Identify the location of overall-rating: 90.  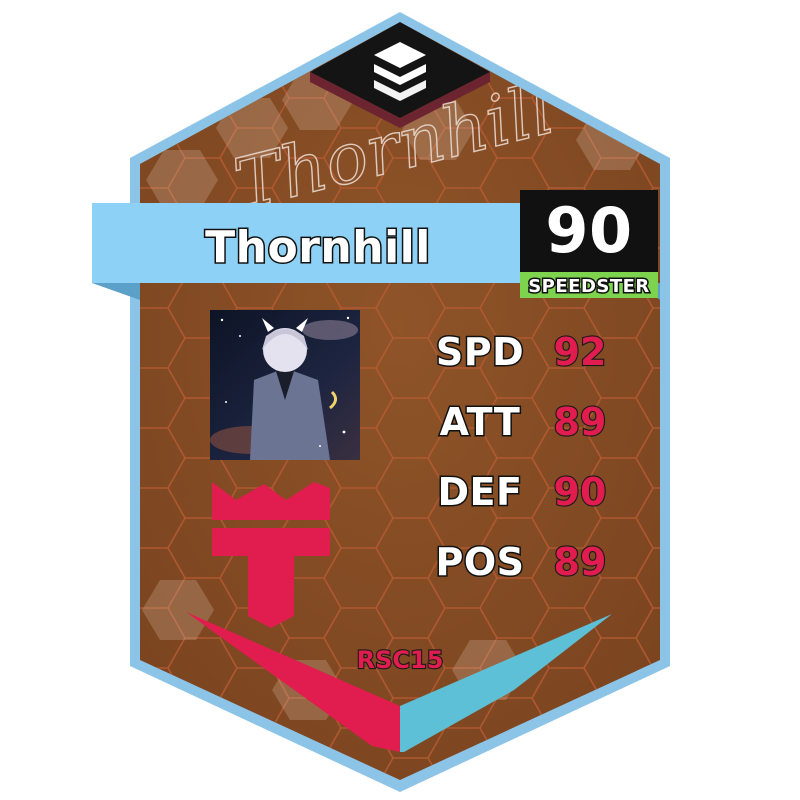
(588, 230).